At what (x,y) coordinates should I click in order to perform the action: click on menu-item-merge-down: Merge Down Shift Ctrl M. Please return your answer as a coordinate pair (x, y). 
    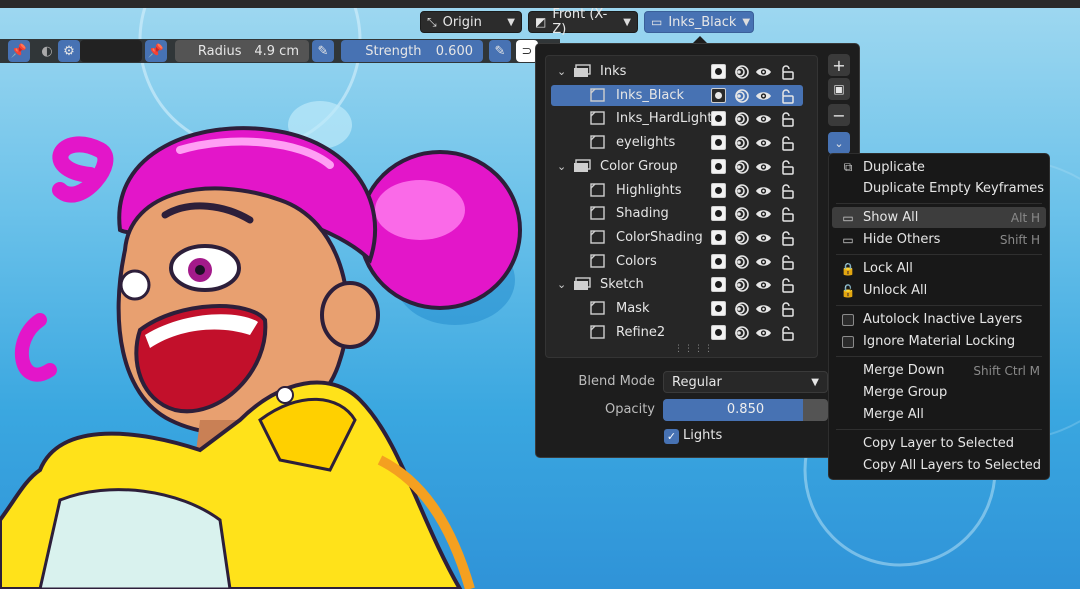
    Looking at the image, I should click on (939, 370).